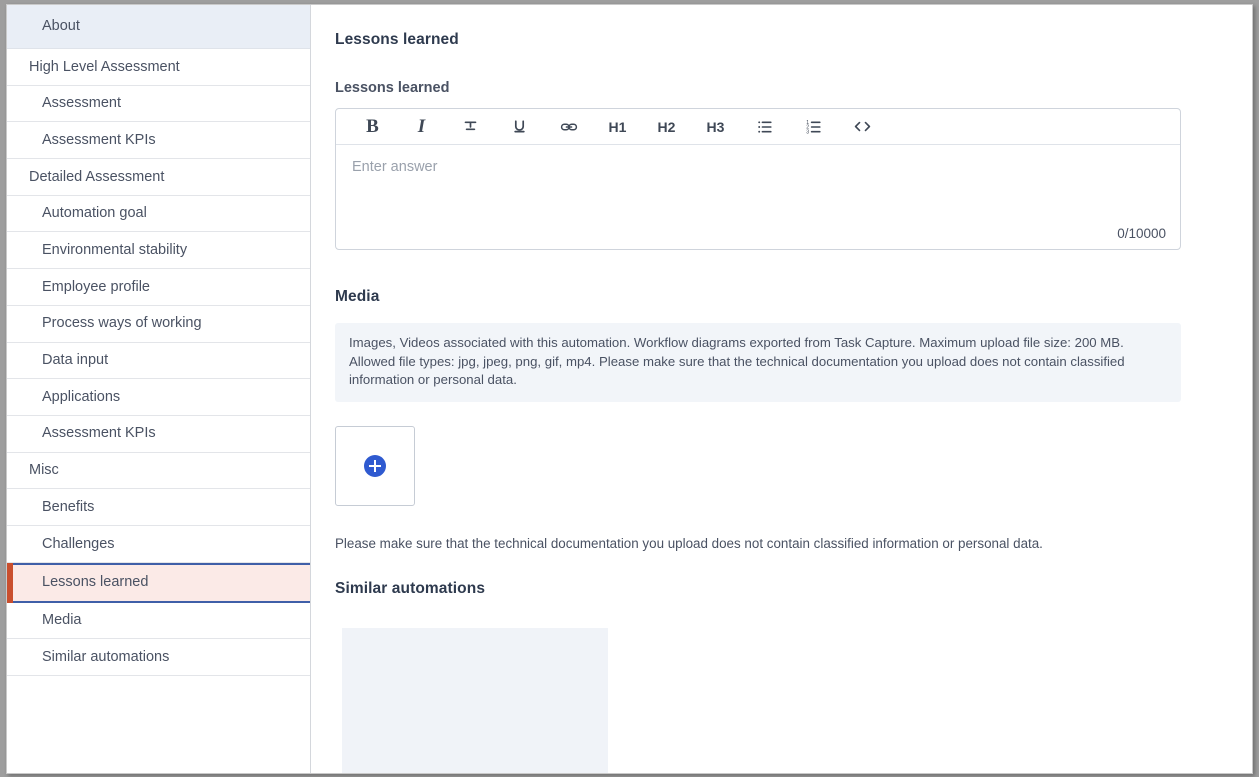 The image size is (1259, 777). I want to click on sidebar-item-similar-automations: Similar automations, so click(158, 657).